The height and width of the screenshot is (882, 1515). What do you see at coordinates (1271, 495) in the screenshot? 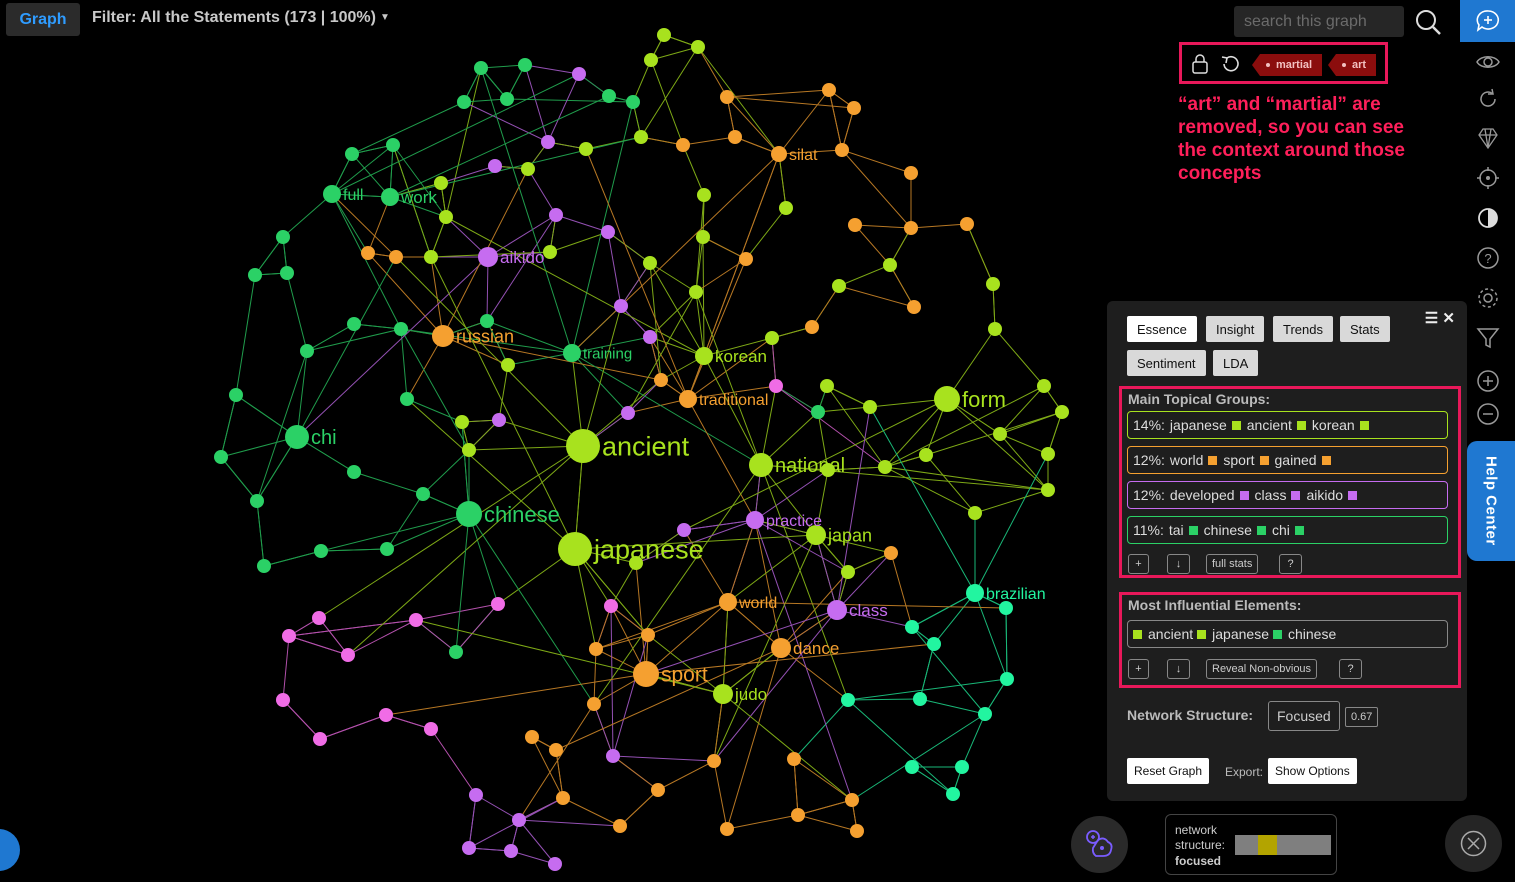
I see `topic-word: class` at bounding box center [1271, 495].